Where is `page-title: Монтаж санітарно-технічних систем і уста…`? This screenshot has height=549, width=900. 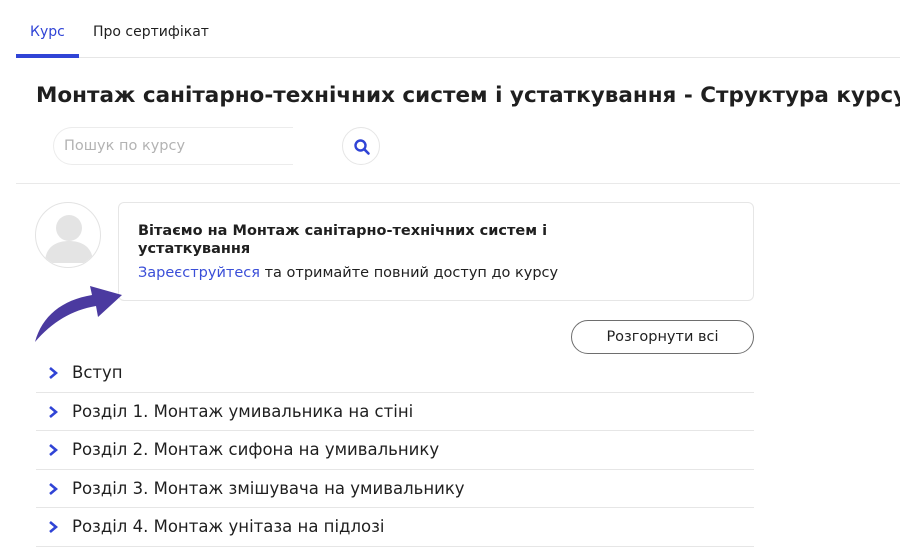
page-title: Монтаж санітарно-технічних систем і уста… is located at coordinates (468, 95).